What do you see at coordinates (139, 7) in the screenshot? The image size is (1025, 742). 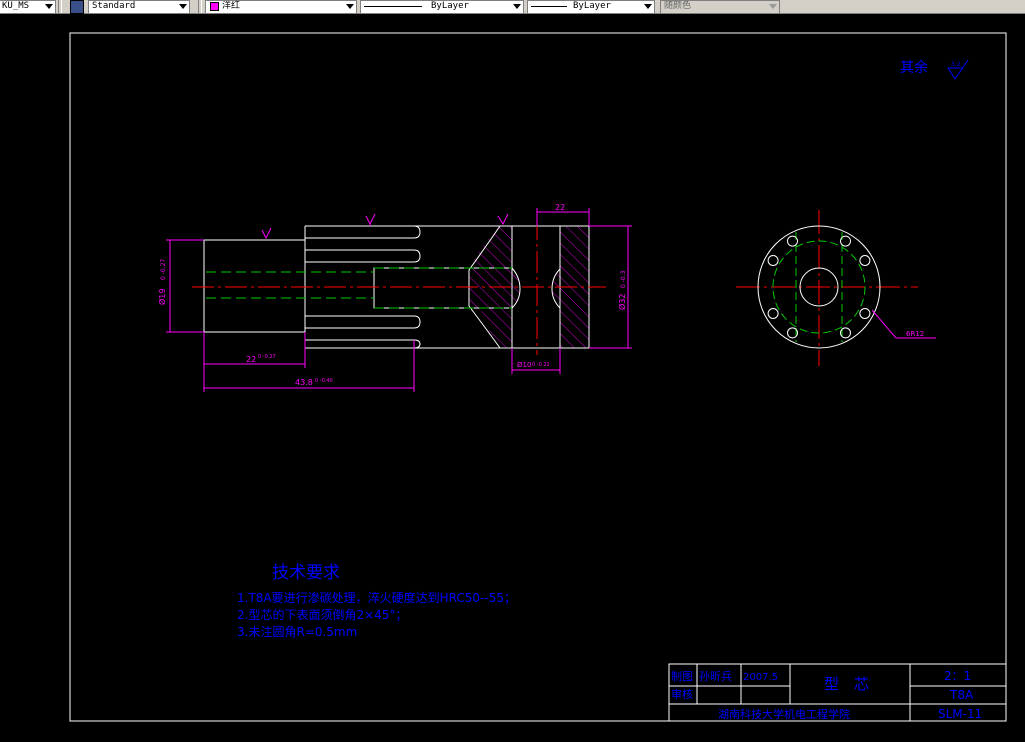 I see `dimension-style-combo: Standard` at bounding box center [139, 7].